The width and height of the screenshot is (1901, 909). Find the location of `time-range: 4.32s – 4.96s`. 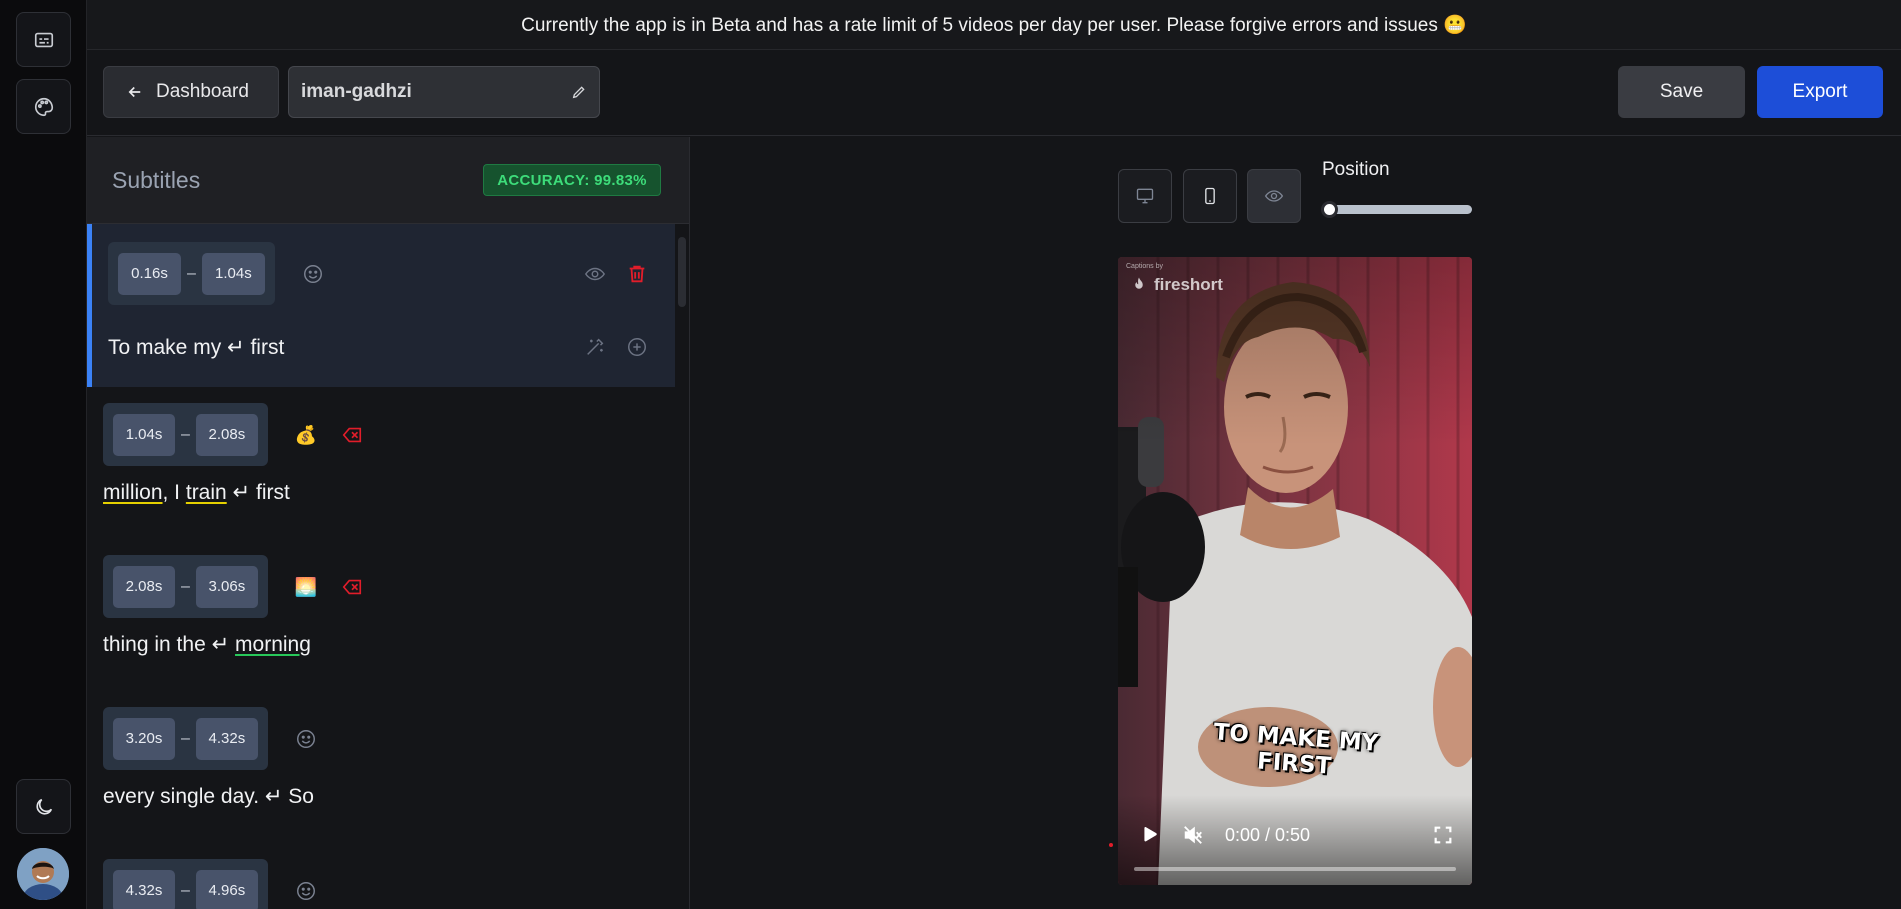

time-range: 4.32s – 4.96s is located at coordinates (185, 884).